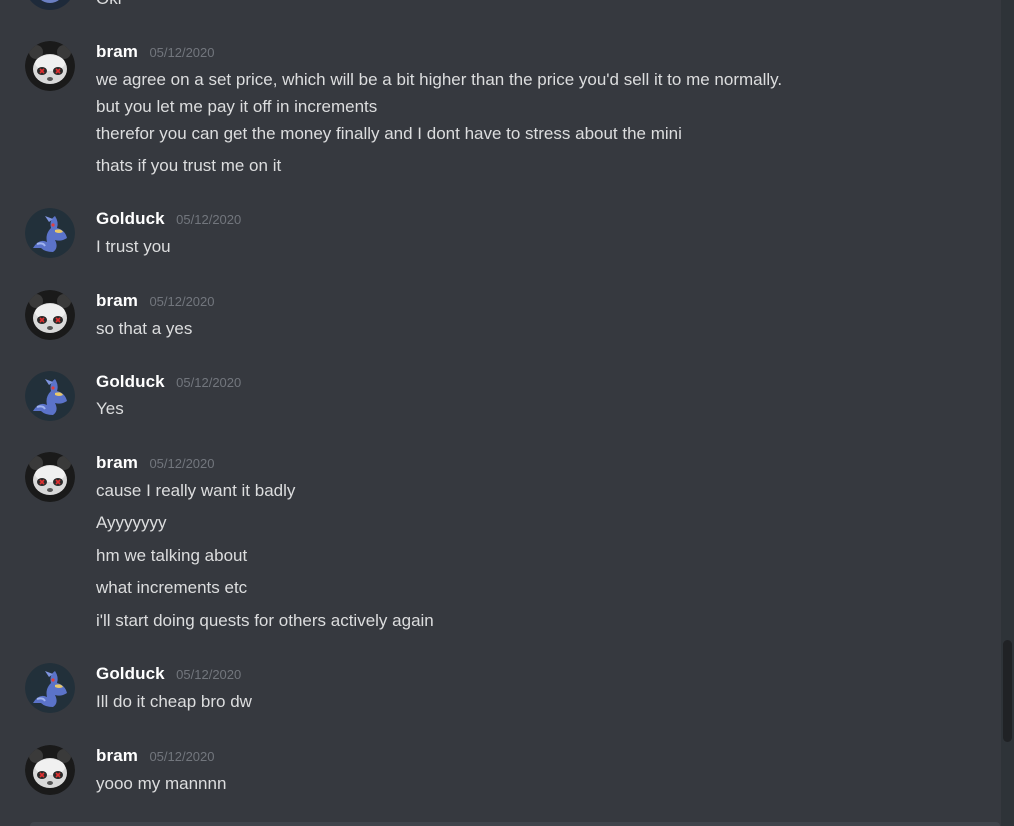  What do you see at coordinates (144, 328) in the screenshot?
I see `message-text: so that a yes` at bounding box center [144, 328].